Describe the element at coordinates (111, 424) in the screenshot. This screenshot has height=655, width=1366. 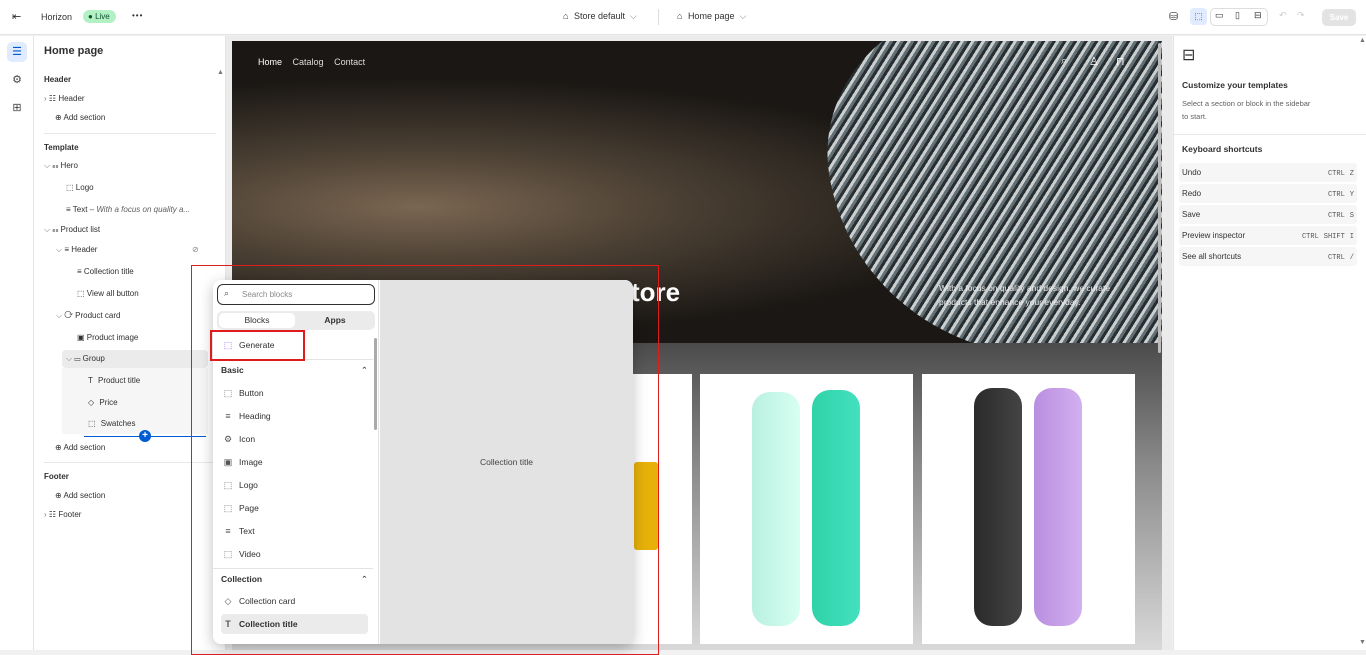
I see `tree-item-swatches: ⬚ Swatches` at that location.